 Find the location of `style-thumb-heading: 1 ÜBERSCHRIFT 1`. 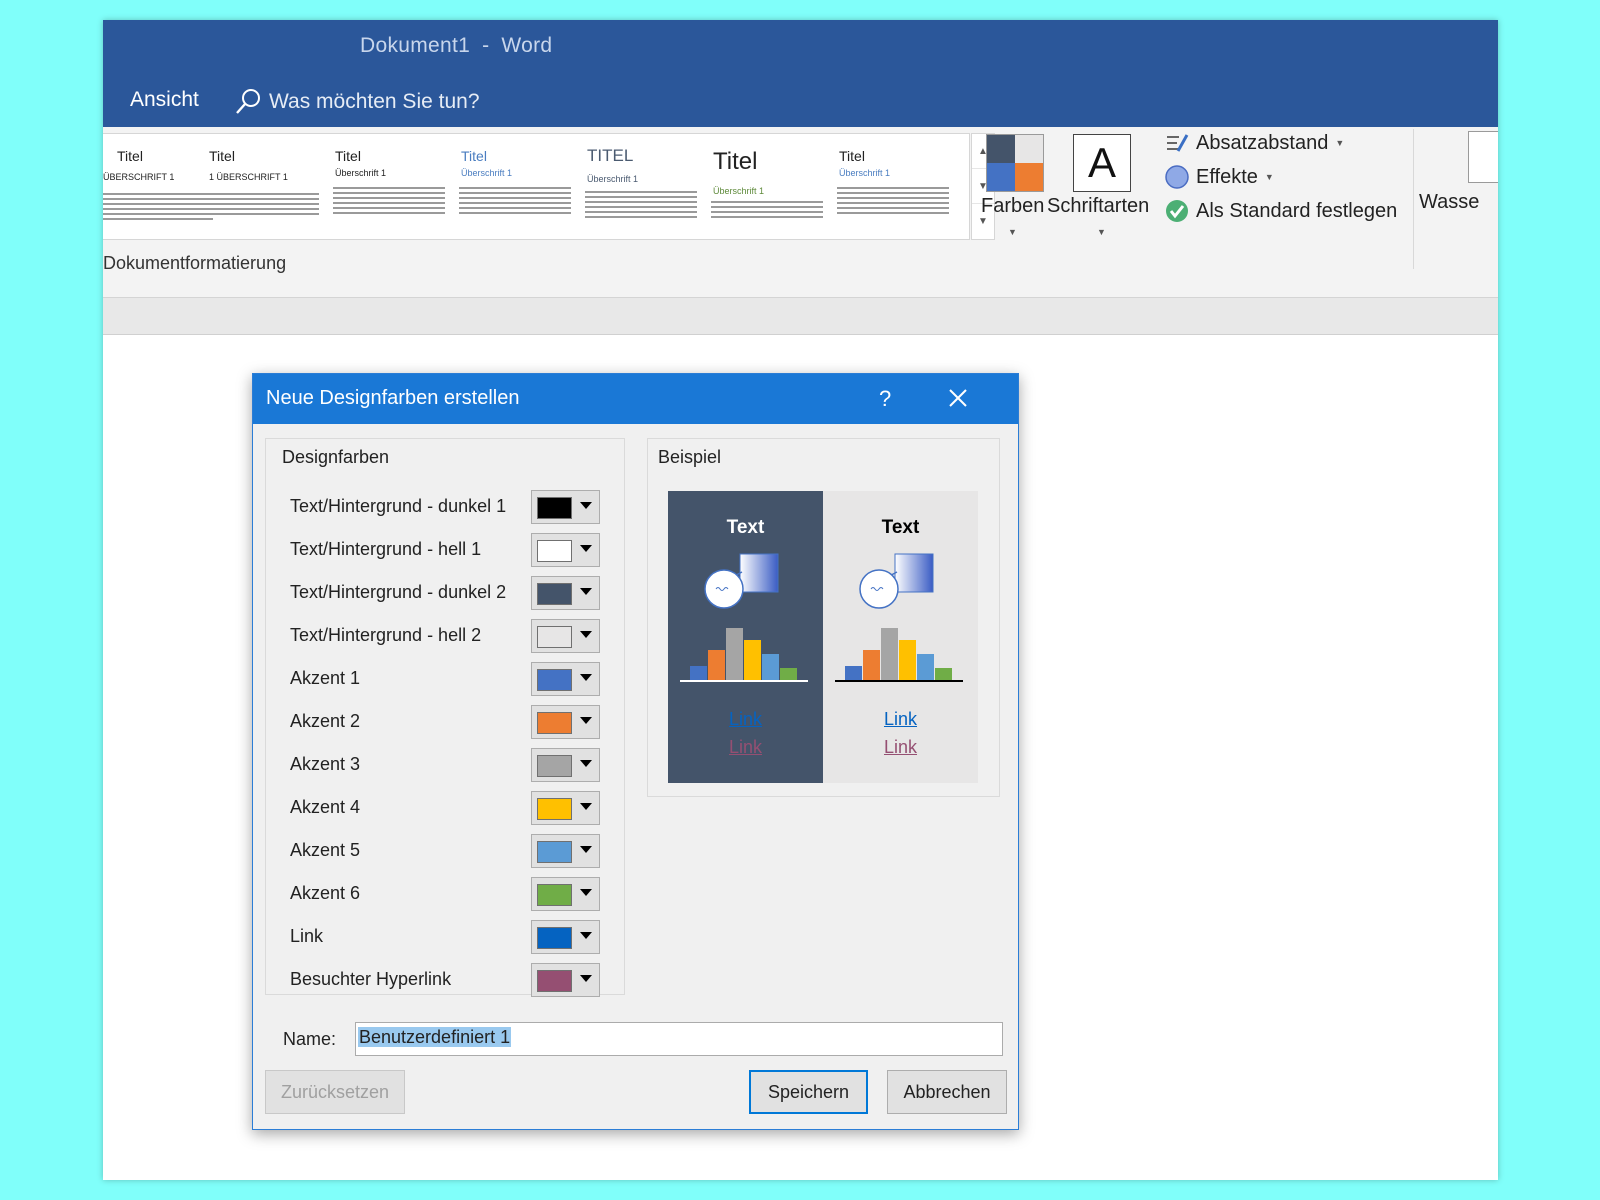

style-thumb-heading: 1 ÜBERSCHRIFT 1 is located at coordinates (248, 177).